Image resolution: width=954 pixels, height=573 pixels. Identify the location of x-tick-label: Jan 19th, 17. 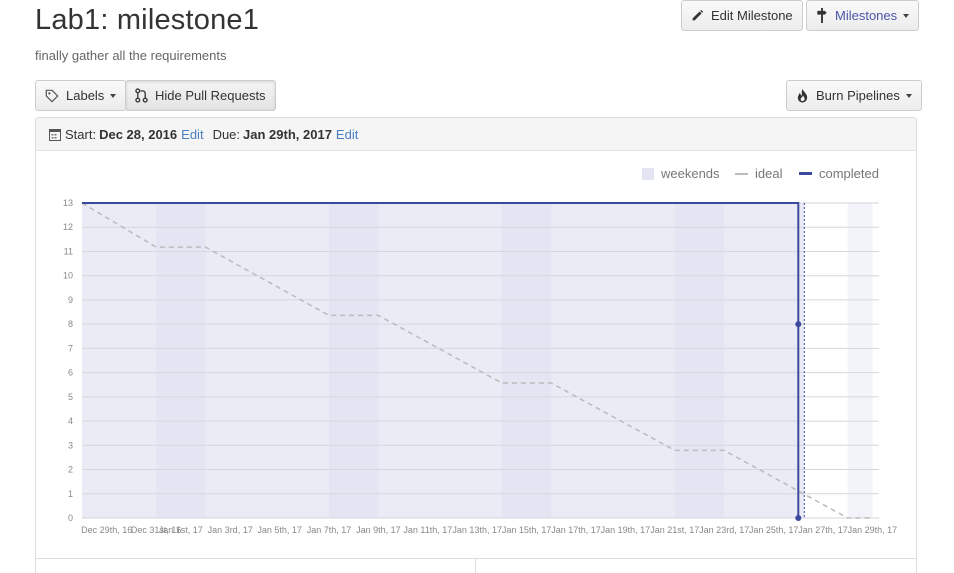
(626, 530).